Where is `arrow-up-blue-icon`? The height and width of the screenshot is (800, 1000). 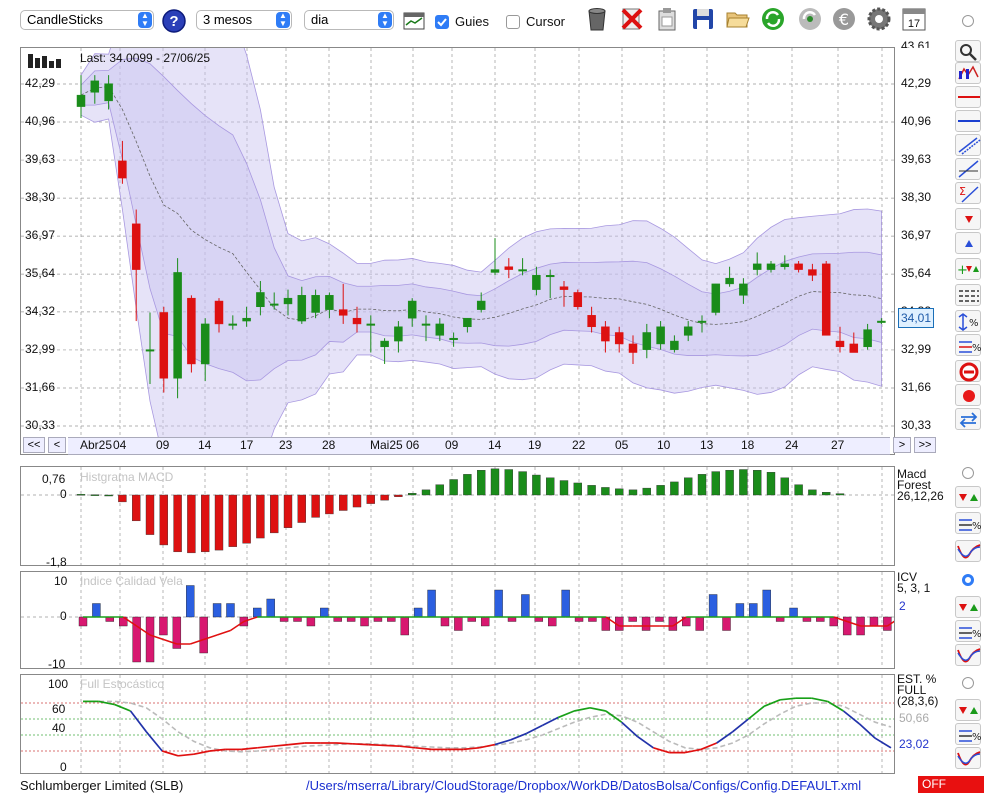
arrow-up-blue-icon is located at coordinates (968, 243).